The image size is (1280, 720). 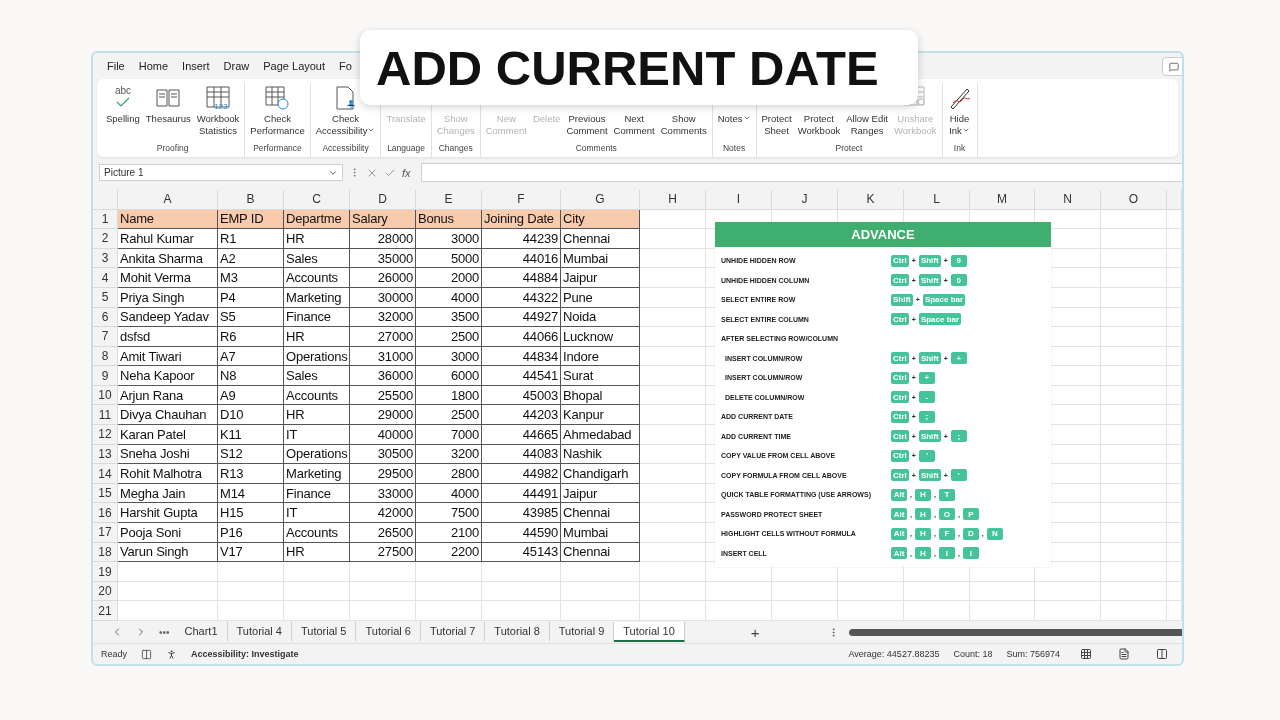 I want to click on sheet-tab: Tutorial 10, so click(x=649, y=632).